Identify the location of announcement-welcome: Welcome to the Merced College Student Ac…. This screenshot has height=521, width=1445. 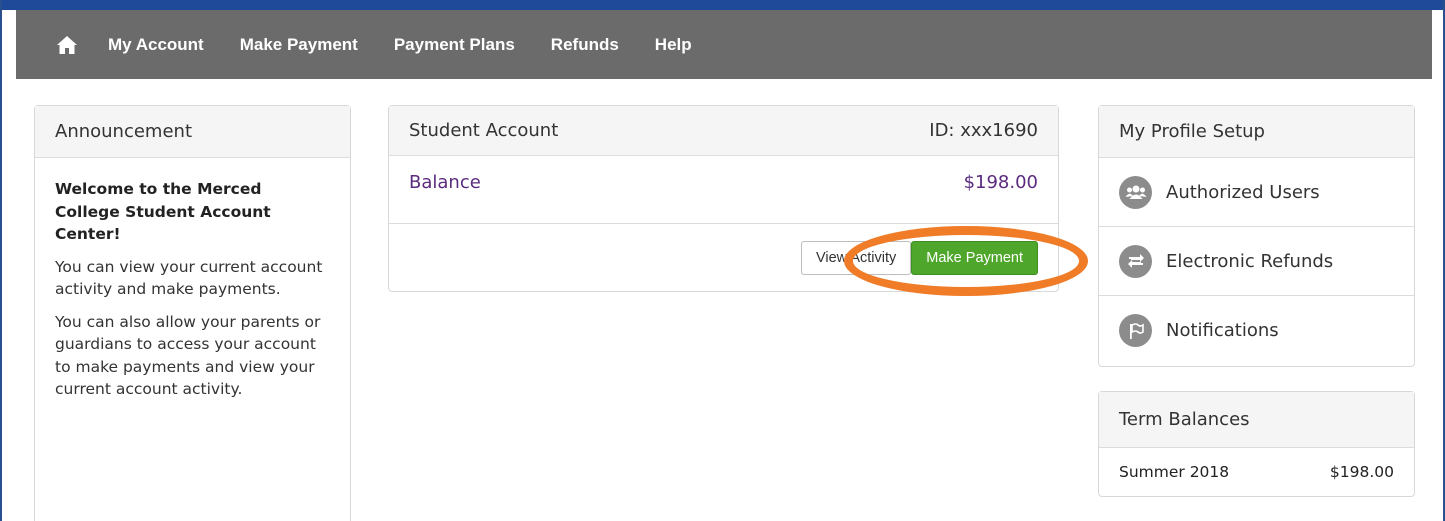
(163, 211).